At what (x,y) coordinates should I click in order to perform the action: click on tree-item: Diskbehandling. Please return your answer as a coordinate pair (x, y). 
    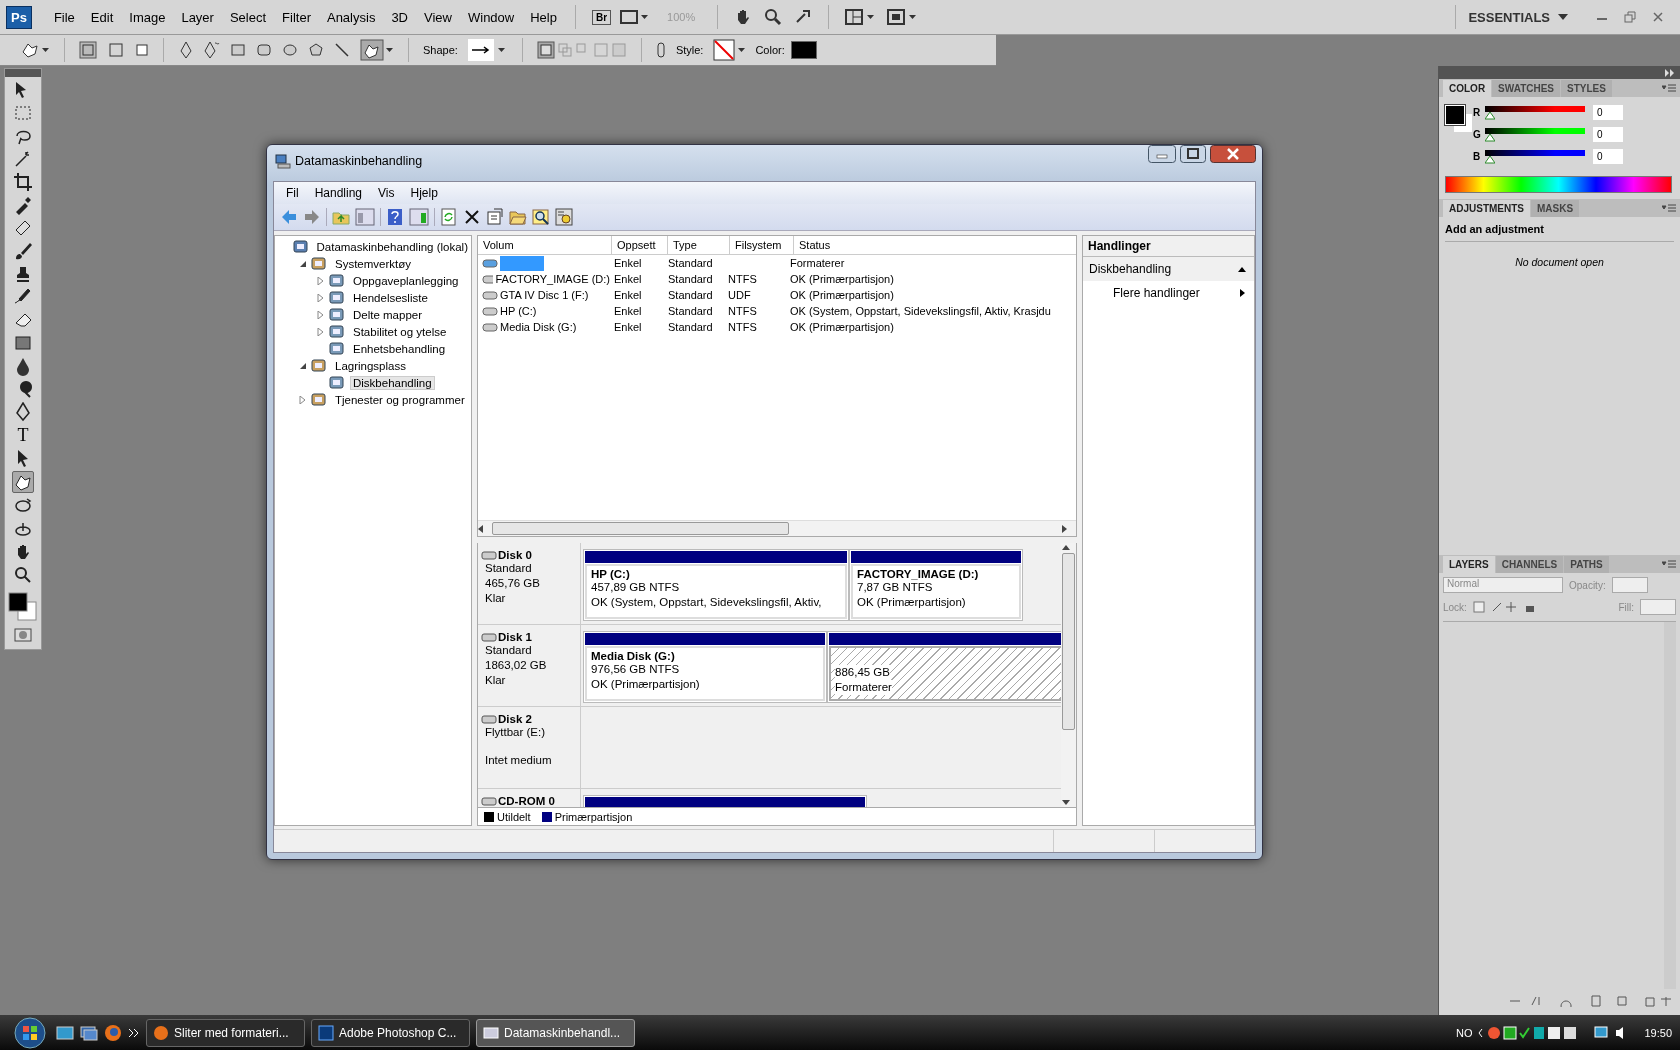
    Looking at the image, I should click on (392, 382).